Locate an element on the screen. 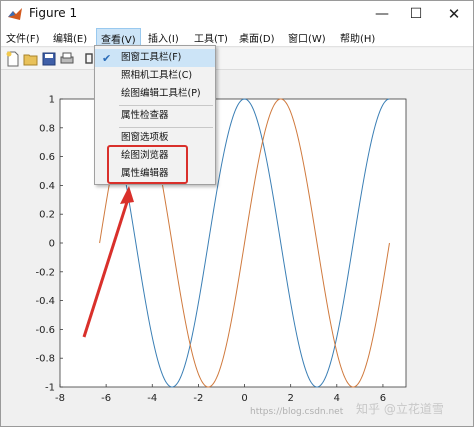 Image resolution: width=474 pixels, height=427 pixels. x-tick-label: -6 is located at coordinates (106, 398).